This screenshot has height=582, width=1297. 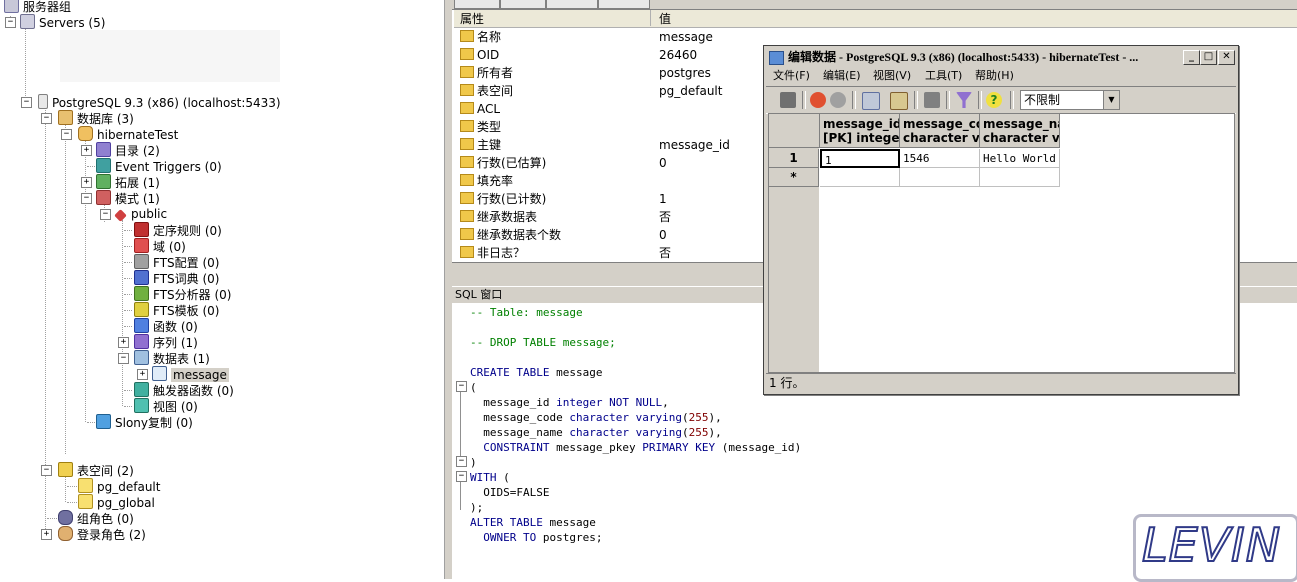 What do you see at coordinates (176, 262) in the screenshot?
I see `tree-fts-config: FTS配置 (0)` at bounding box center [176, 262].